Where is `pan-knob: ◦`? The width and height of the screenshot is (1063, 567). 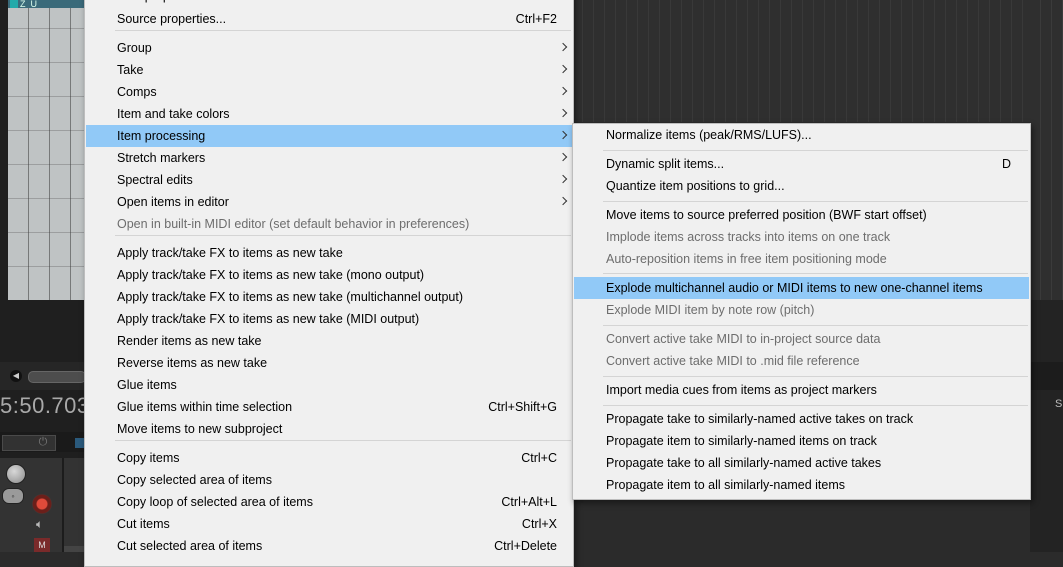
pan-knob: ◦ is located at coordinates (13, 496).